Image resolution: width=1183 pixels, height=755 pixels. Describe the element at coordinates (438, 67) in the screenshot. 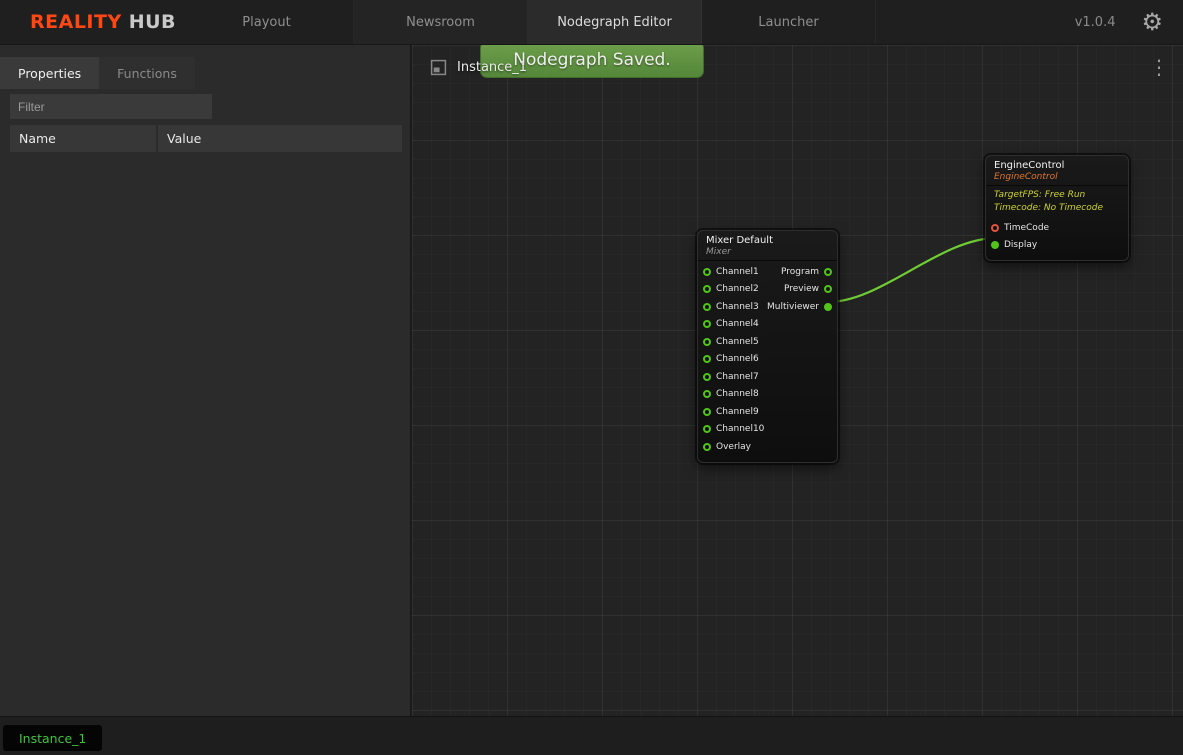

I see `fit-view-icon` at that location.